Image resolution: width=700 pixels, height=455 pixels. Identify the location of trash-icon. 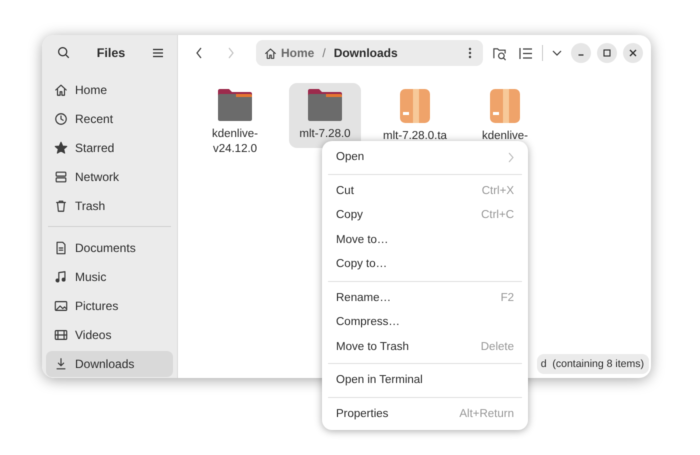
(61, 205).